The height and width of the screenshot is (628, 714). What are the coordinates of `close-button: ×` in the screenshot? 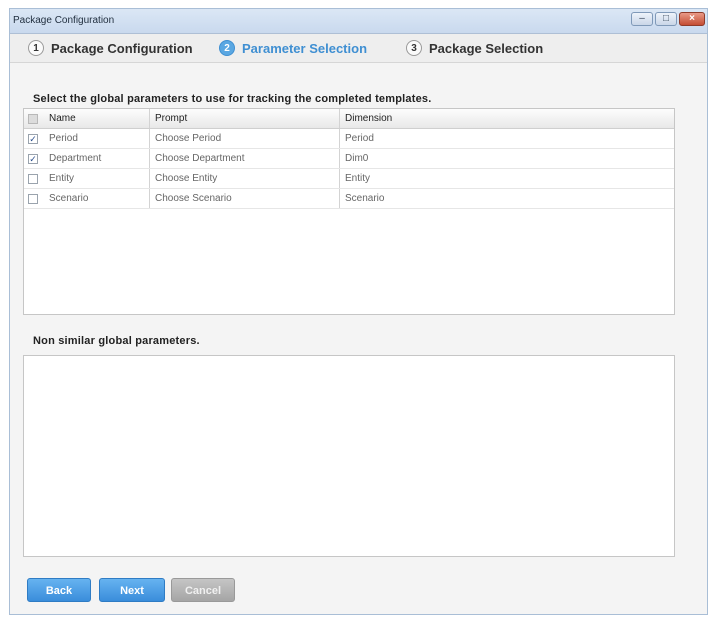 It's located at (692, 19).